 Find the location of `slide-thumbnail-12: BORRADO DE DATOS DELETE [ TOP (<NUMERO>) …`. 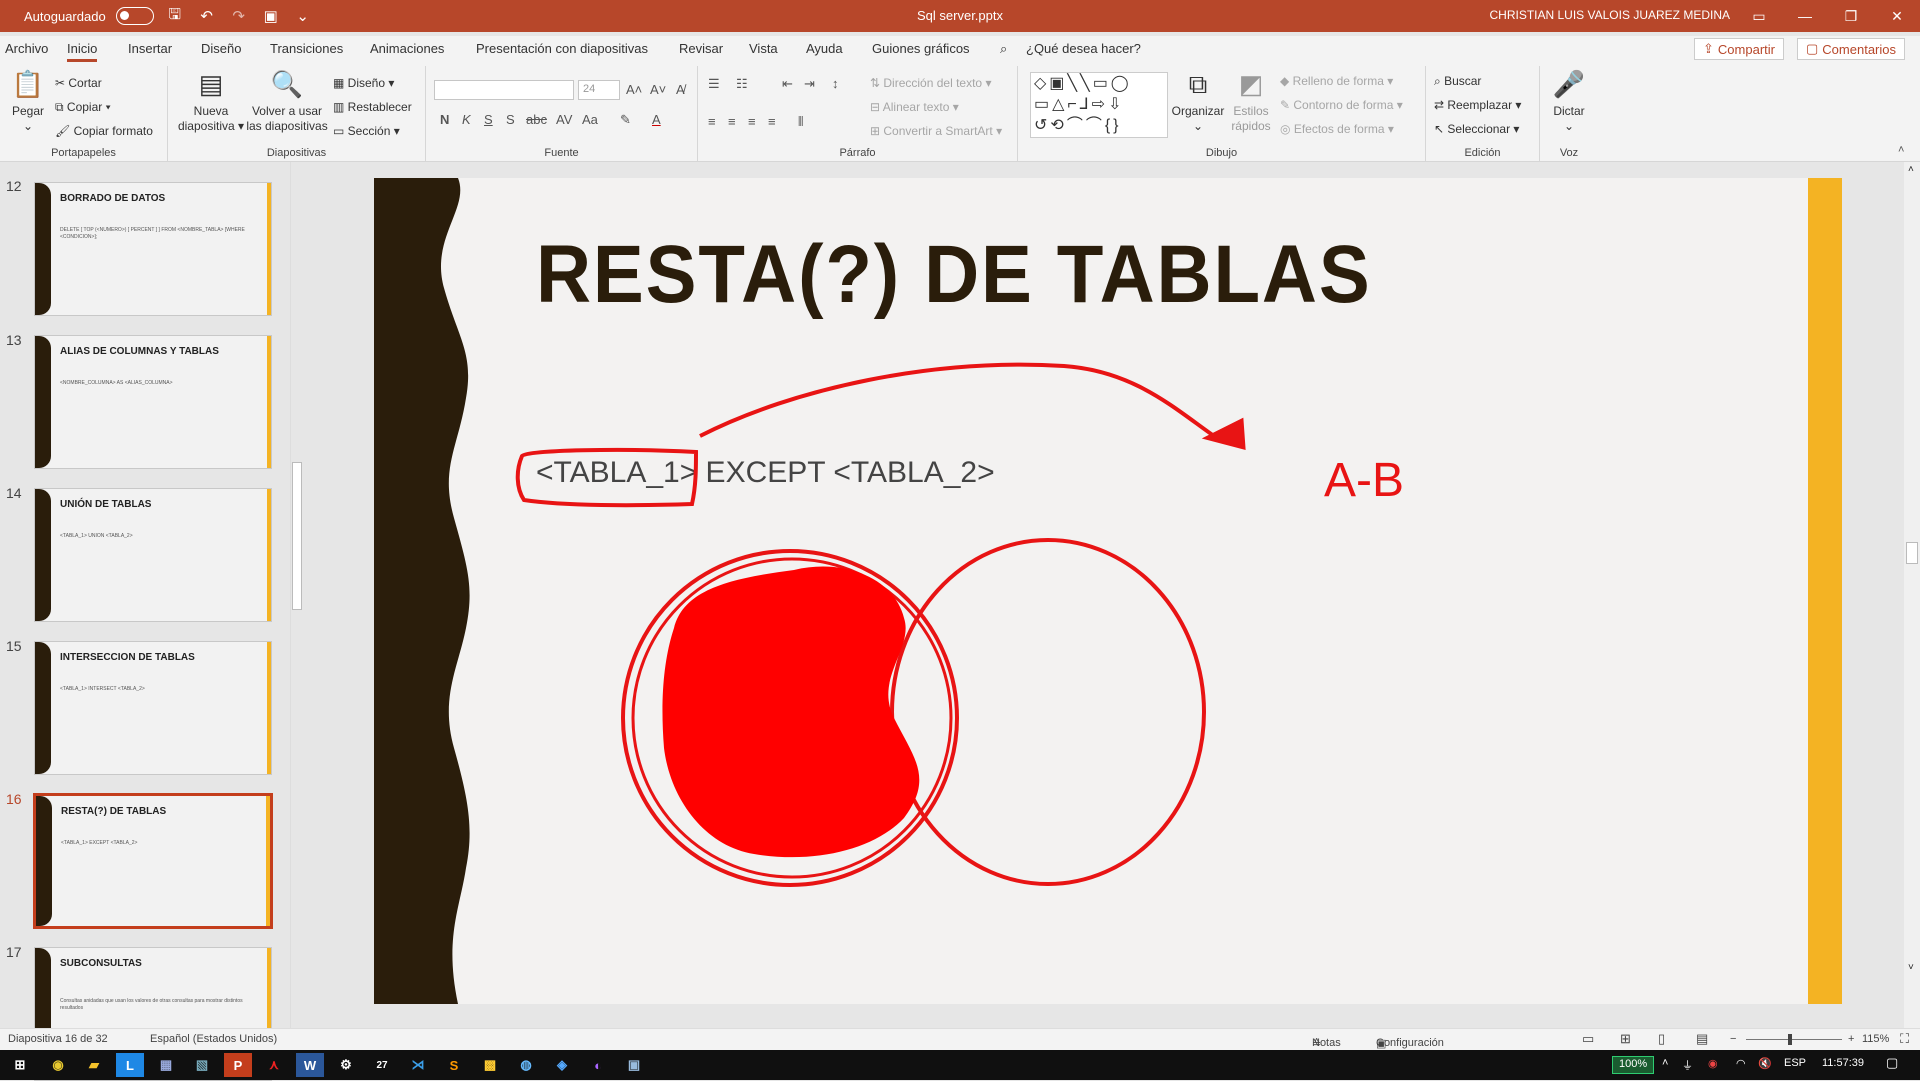

slide-thumbnail-12: BORRADO DE DATOS DELETE [ TOP (<NUMERO>) … is located at coordinates (153, 249).